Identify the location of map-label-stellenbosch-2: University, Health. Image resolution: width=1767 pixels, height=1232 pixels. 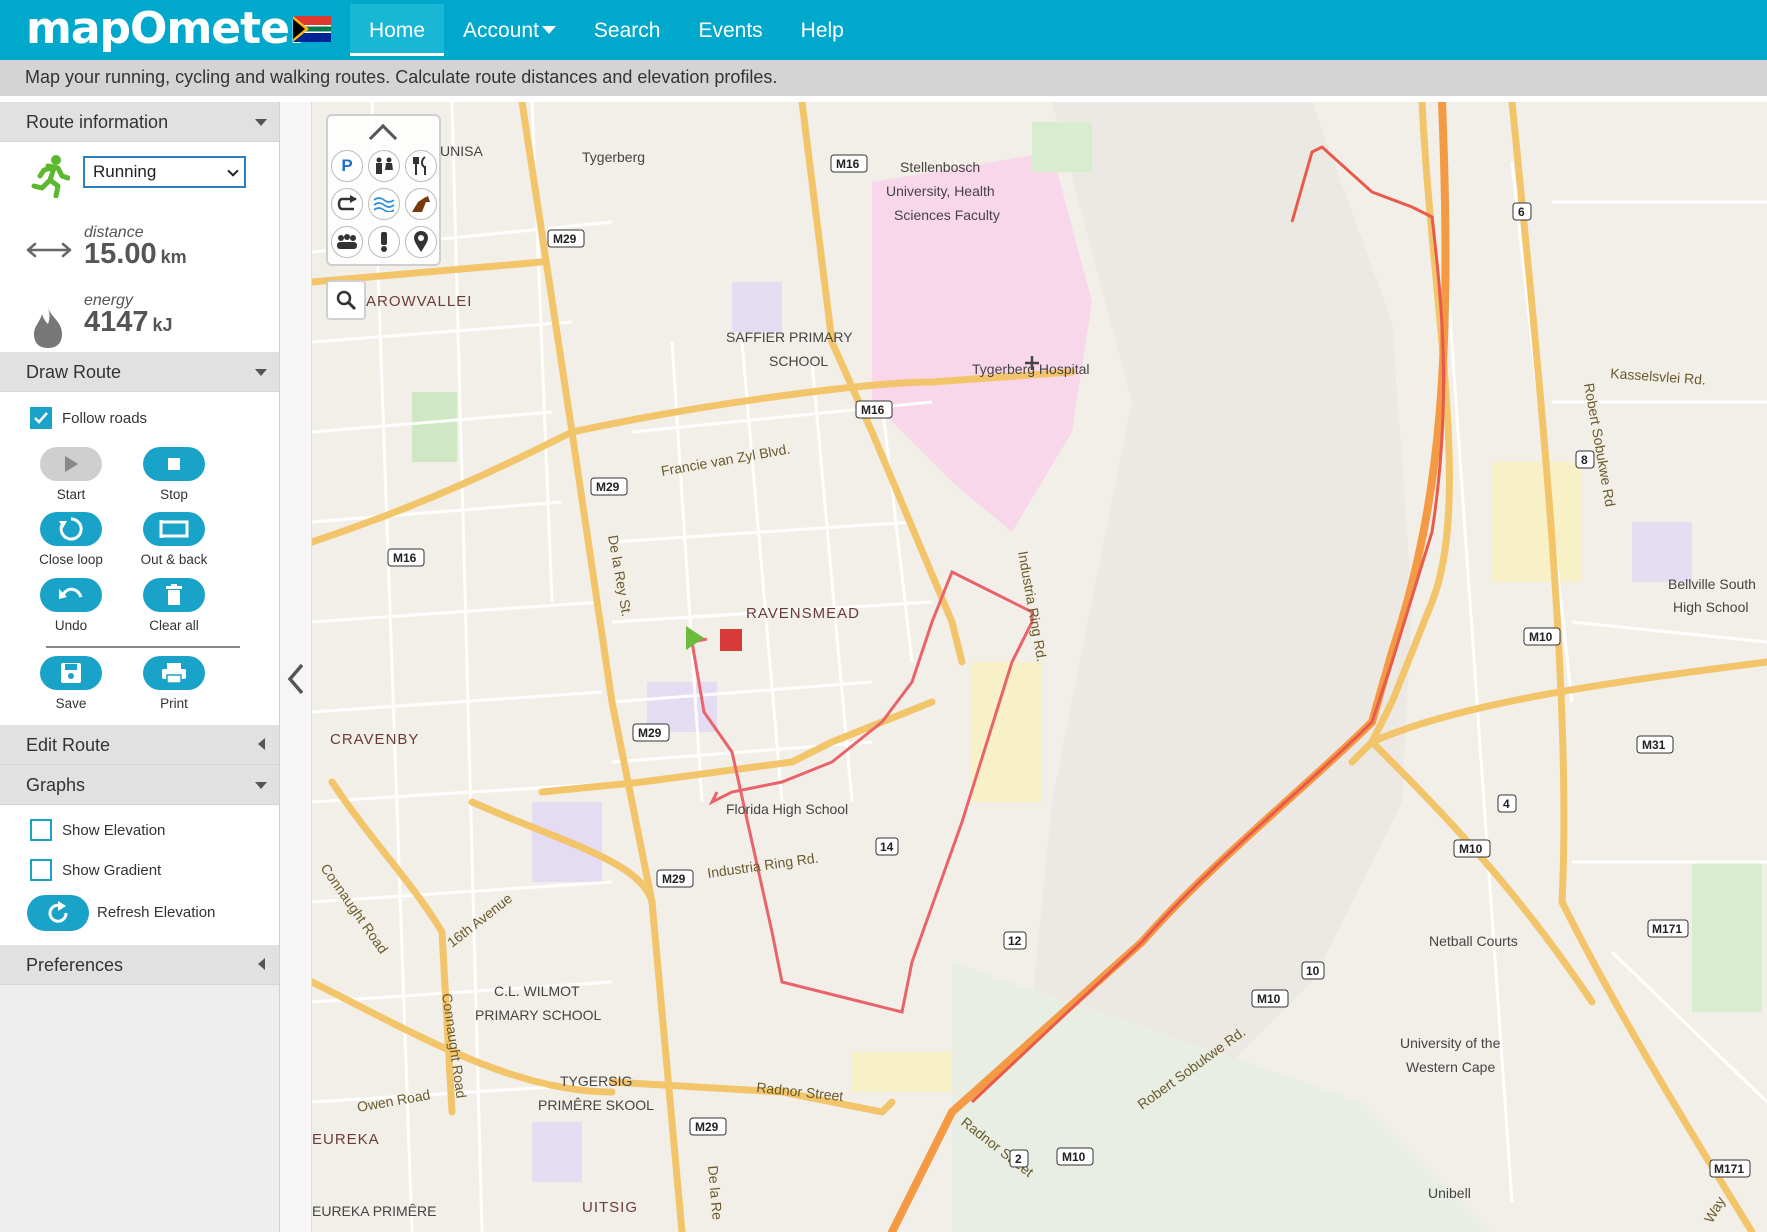
(940, 191).